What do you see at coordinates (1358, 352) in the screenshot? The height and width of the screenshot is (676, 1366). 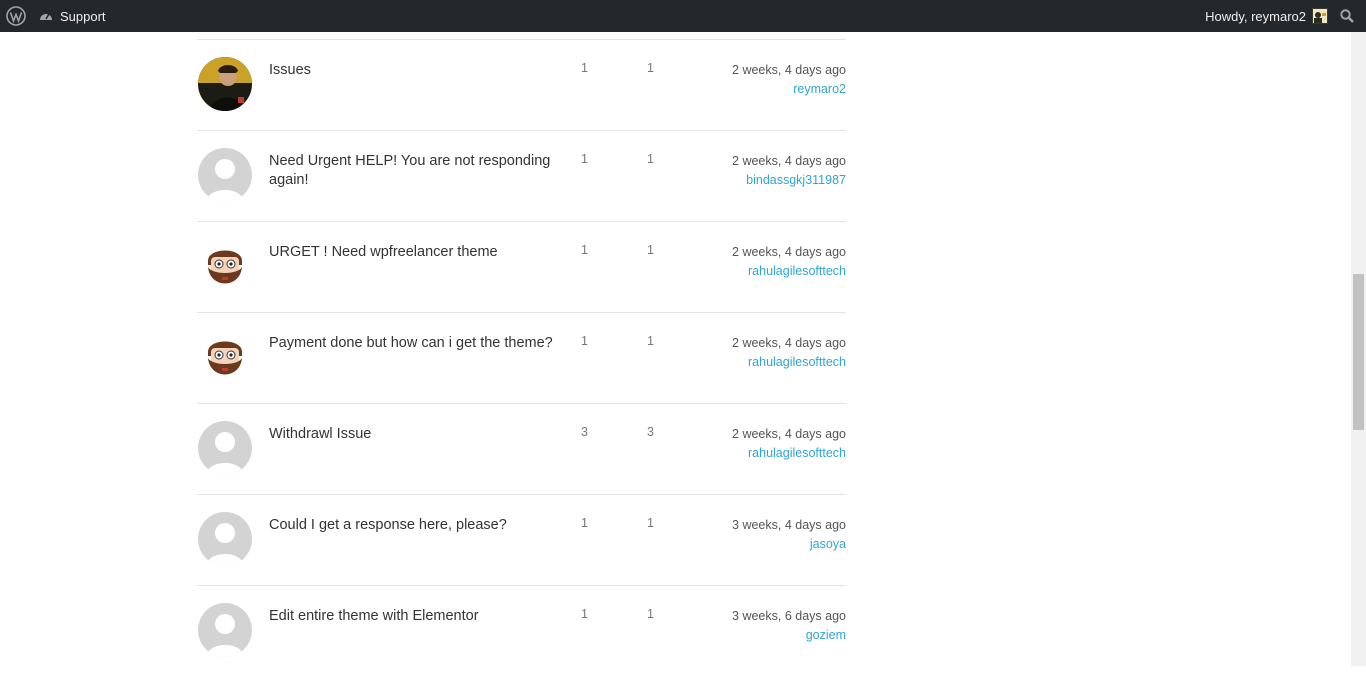 I see `scrollbar-thumb` at bounding box center [1358, 352].